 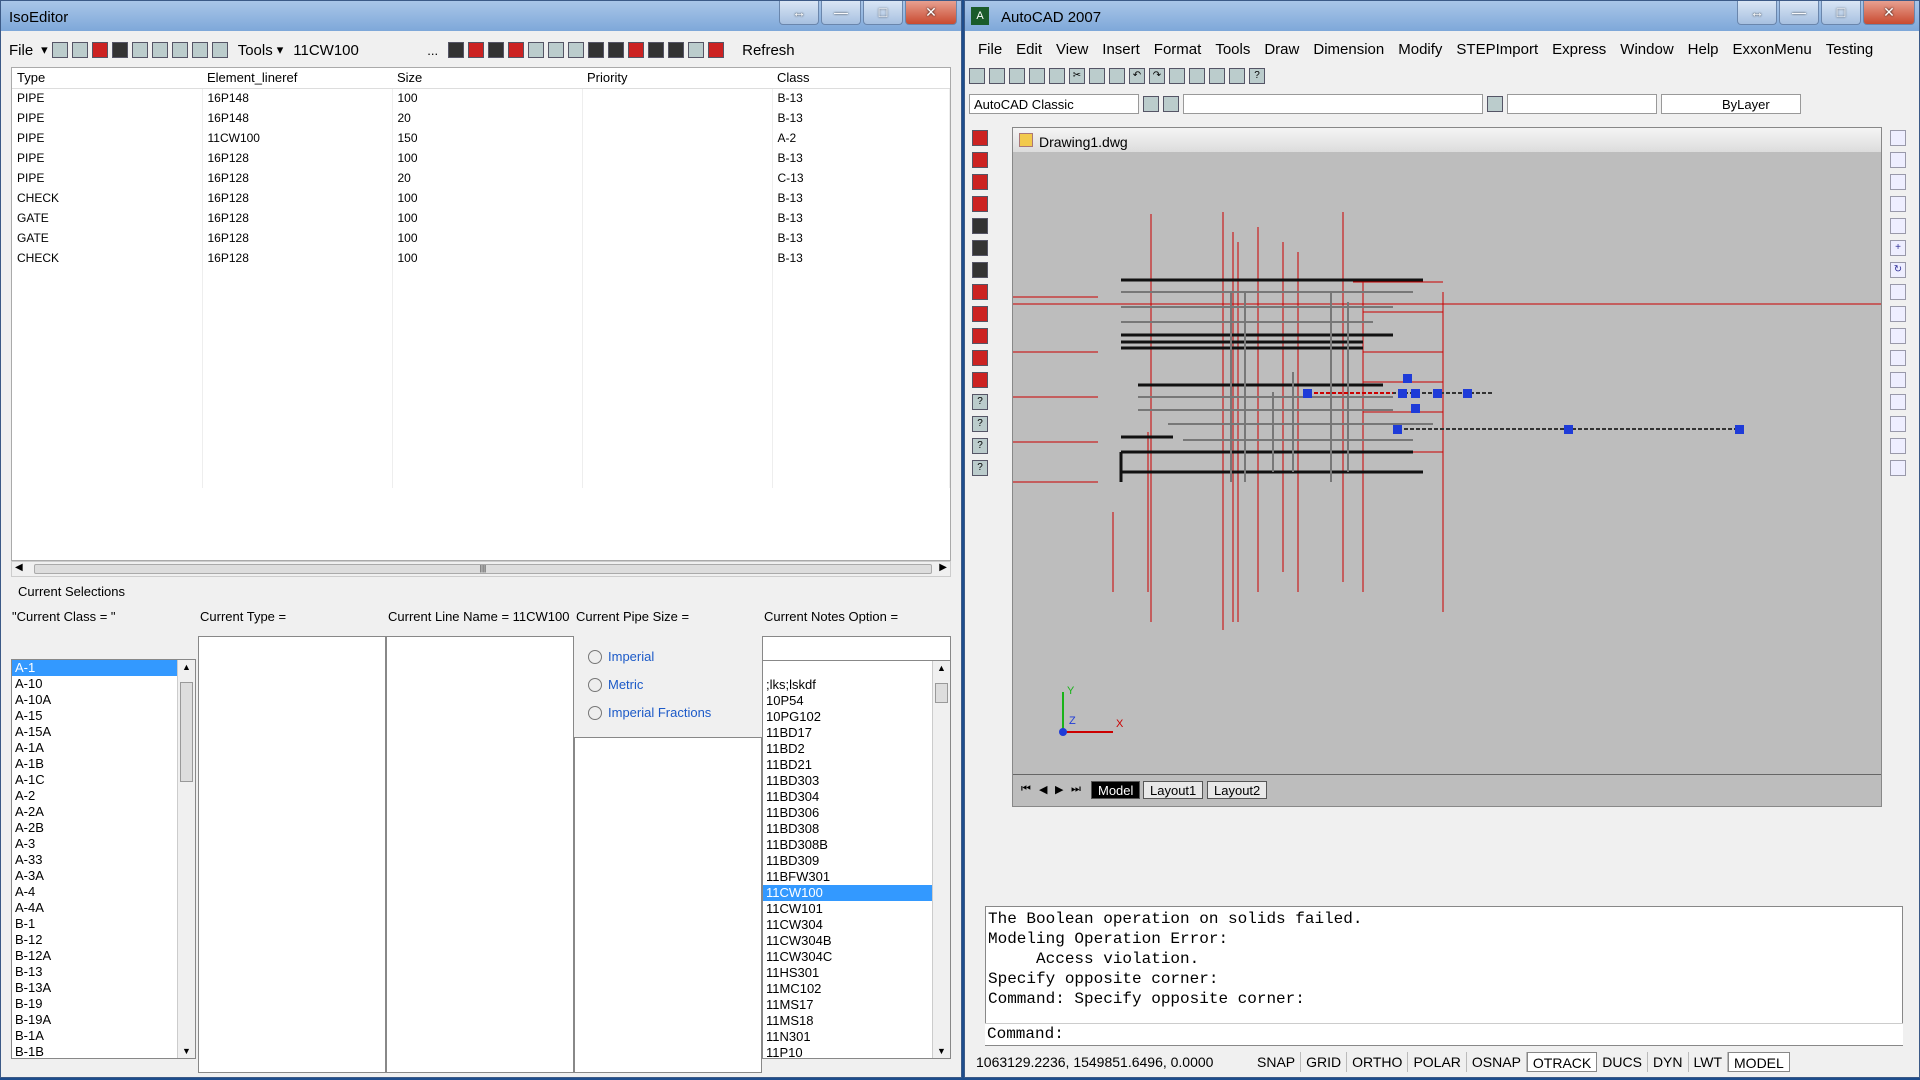 I want to click on class-list-scrollbar: ▲ ▼, so click(x=186, y=859).